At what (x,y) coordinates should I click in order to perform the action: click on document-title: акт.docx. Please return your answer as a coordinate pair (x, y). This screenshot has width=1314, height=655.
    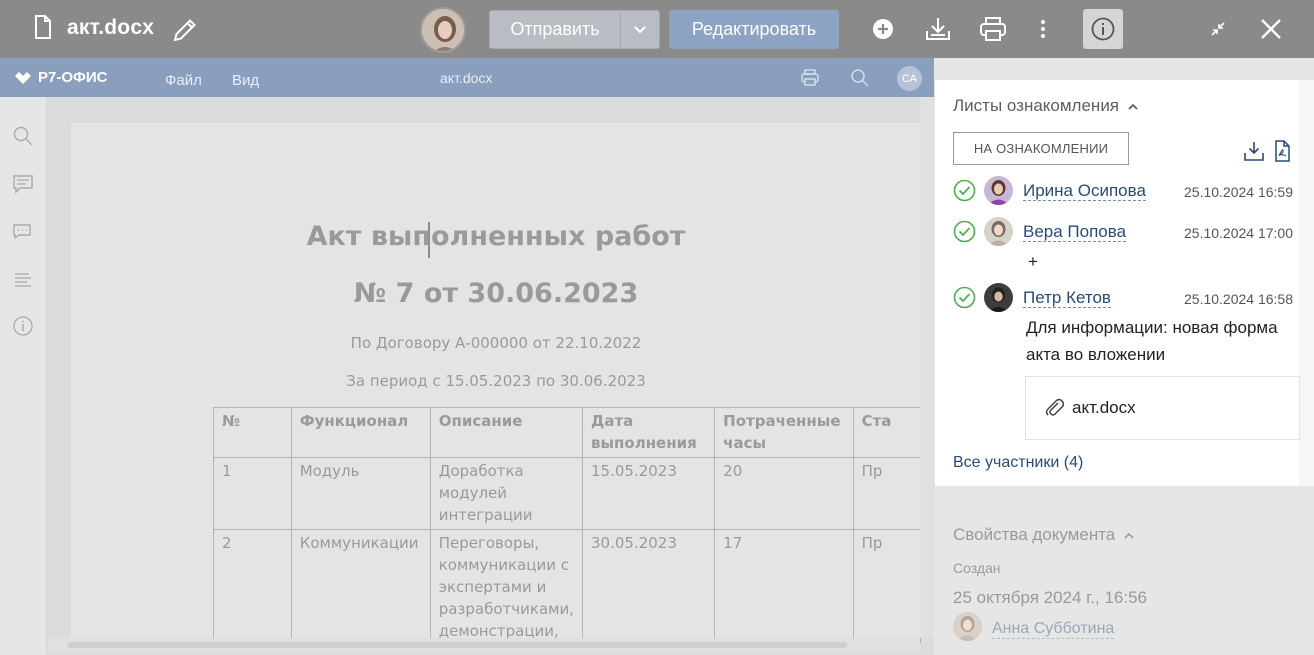
    Looking at the image, I should click on (111, 27).